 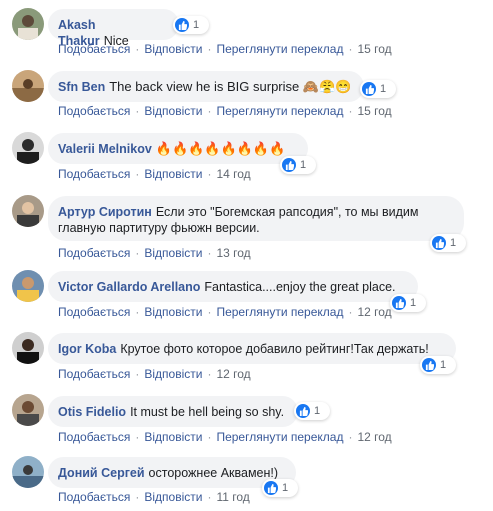 What do you see at coordinates (105, 149) in the screenshot?
I see `comment-author: Valerii Melnikov` at bounding box center [105, 149].